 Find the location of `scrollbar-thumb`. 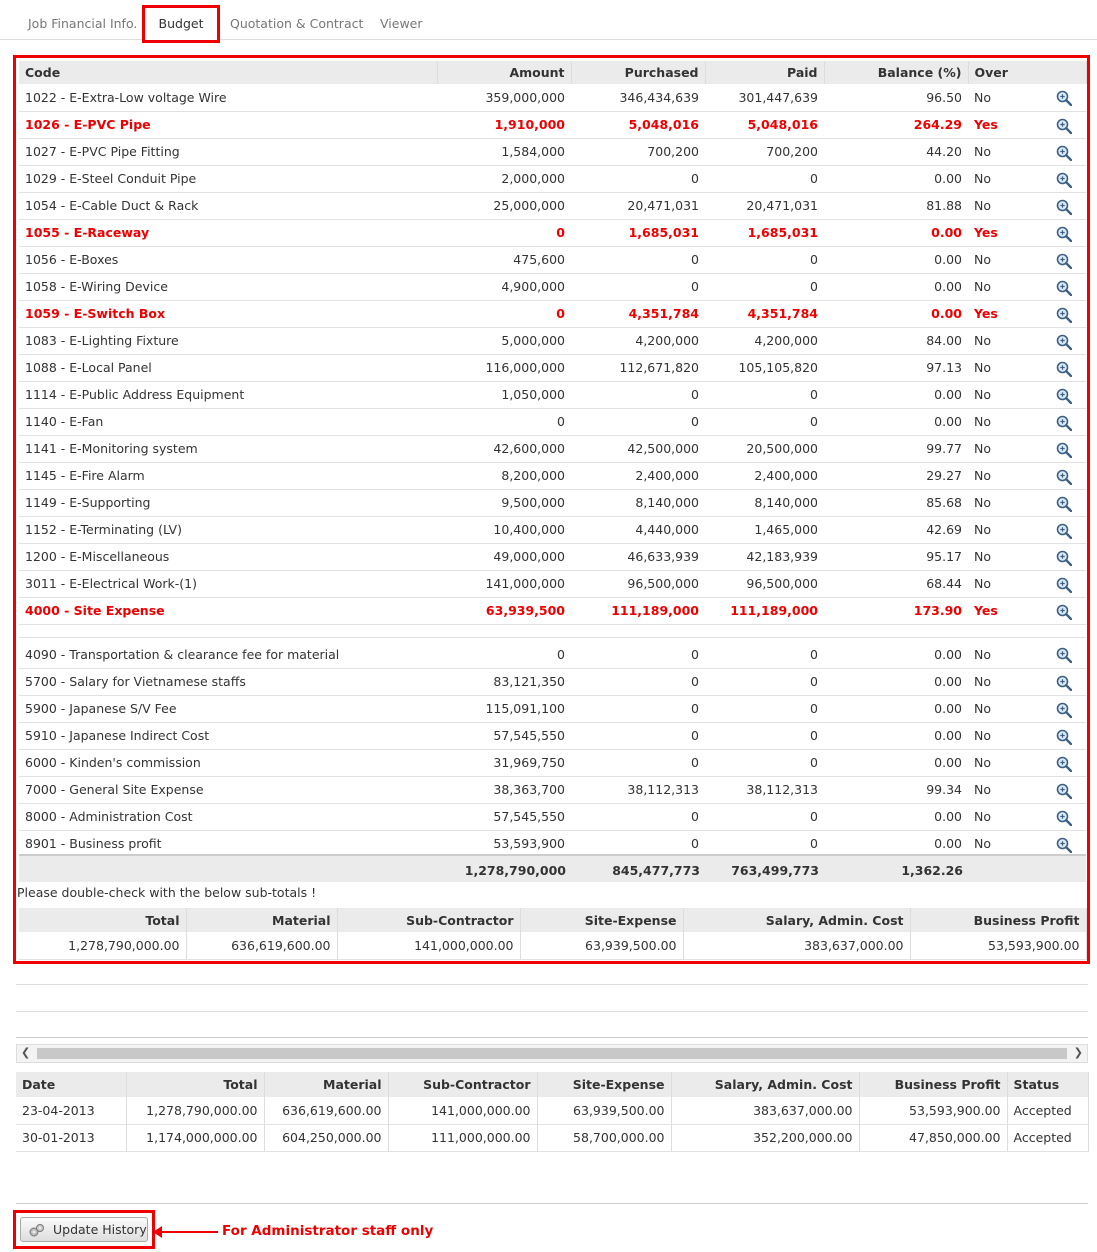

scrollbar-thumb is located at coordinates (552, 1053).